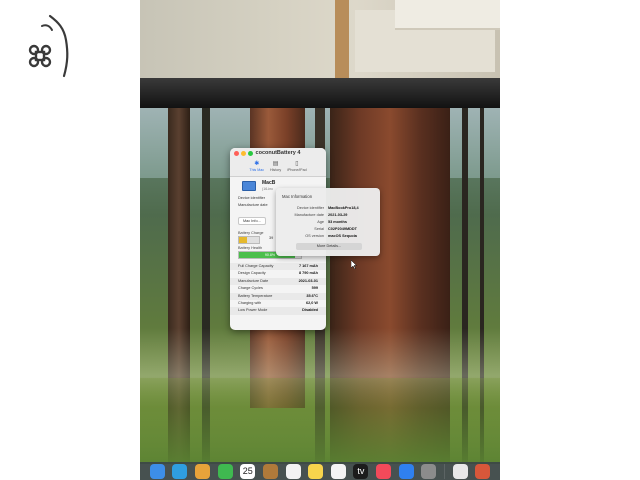 This screenshot has height=480, width=640. Describe the element at coordinates (312, 295) in the screenshot. I see `detail-value: 35.6°C` at that location.